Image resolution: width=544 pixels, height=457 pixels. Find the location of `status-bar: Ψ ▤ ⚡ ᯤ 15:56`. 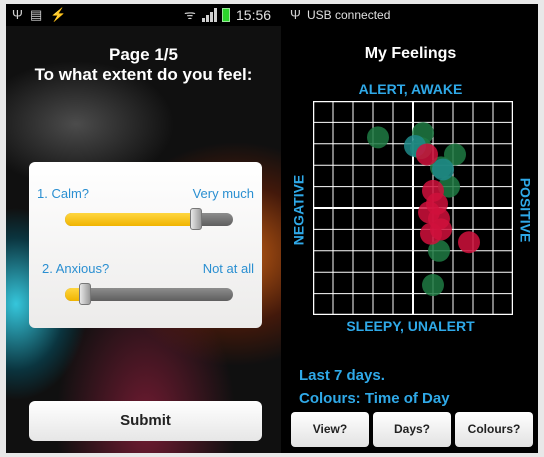

status-bar: Ψ ▤ ⚡ ᯤ 15:56 is located at coordinates (143, 15).